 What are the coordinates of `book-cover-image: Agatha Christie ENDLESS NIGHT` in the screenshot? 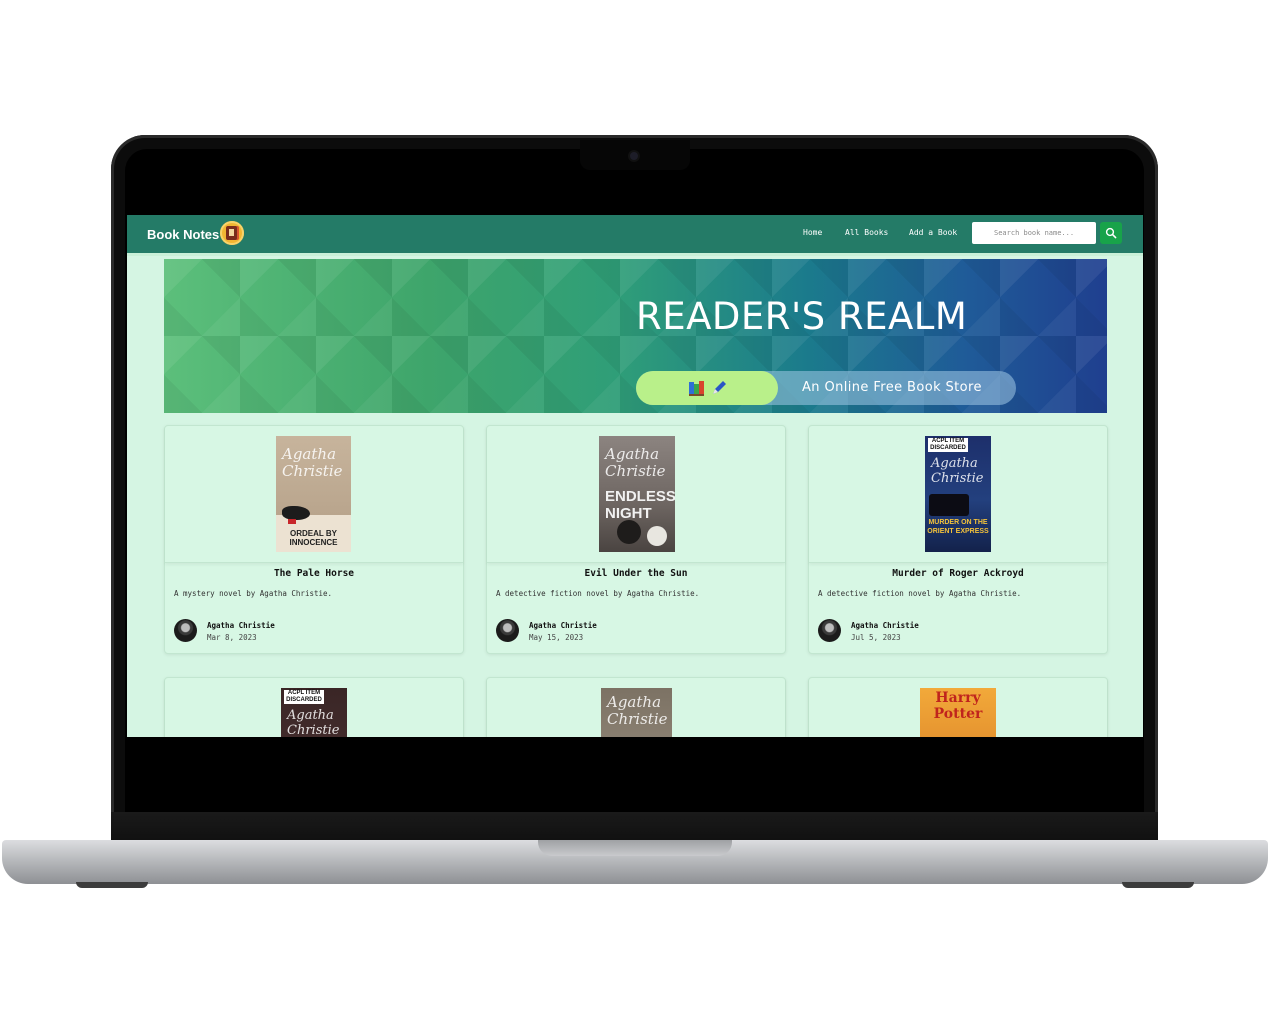 It's located at (637, 494).